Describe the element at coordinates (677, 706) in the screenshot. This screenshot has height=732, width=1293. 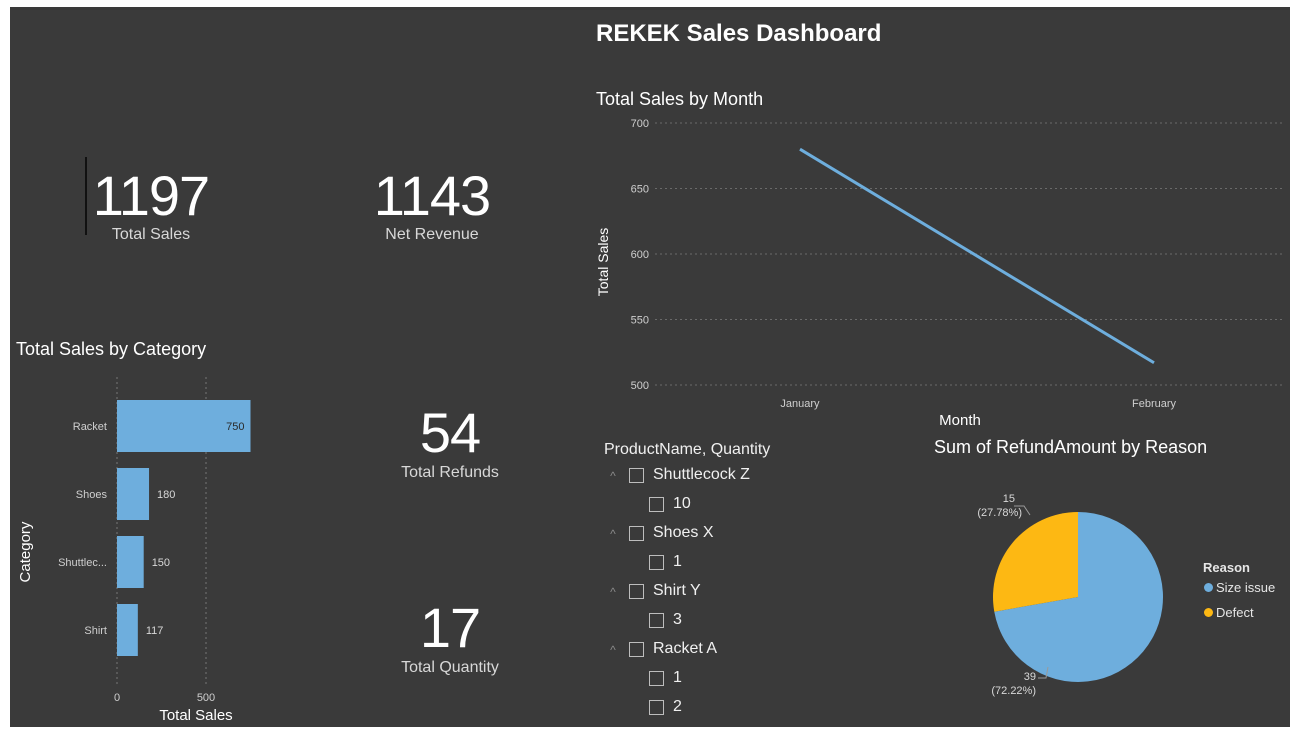
I see `slicer-item-label: 2` at that location.